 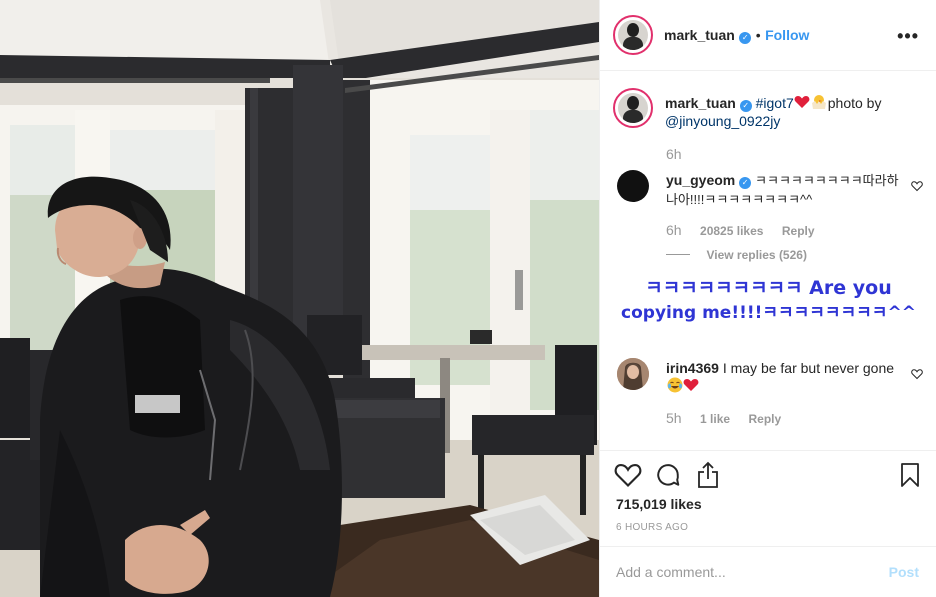 I want to click on comment-bubble-icon, so click(x=668, y=475).